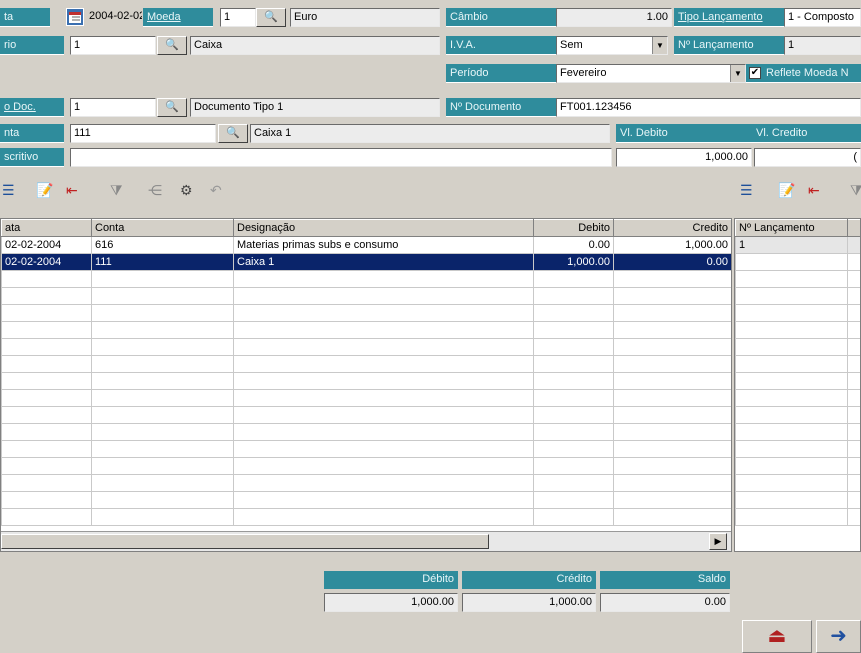 Image resolution: width=861 pixels, height=653 pixels. I want to click on chevron-down-icon: ▼, so click(737, 73).